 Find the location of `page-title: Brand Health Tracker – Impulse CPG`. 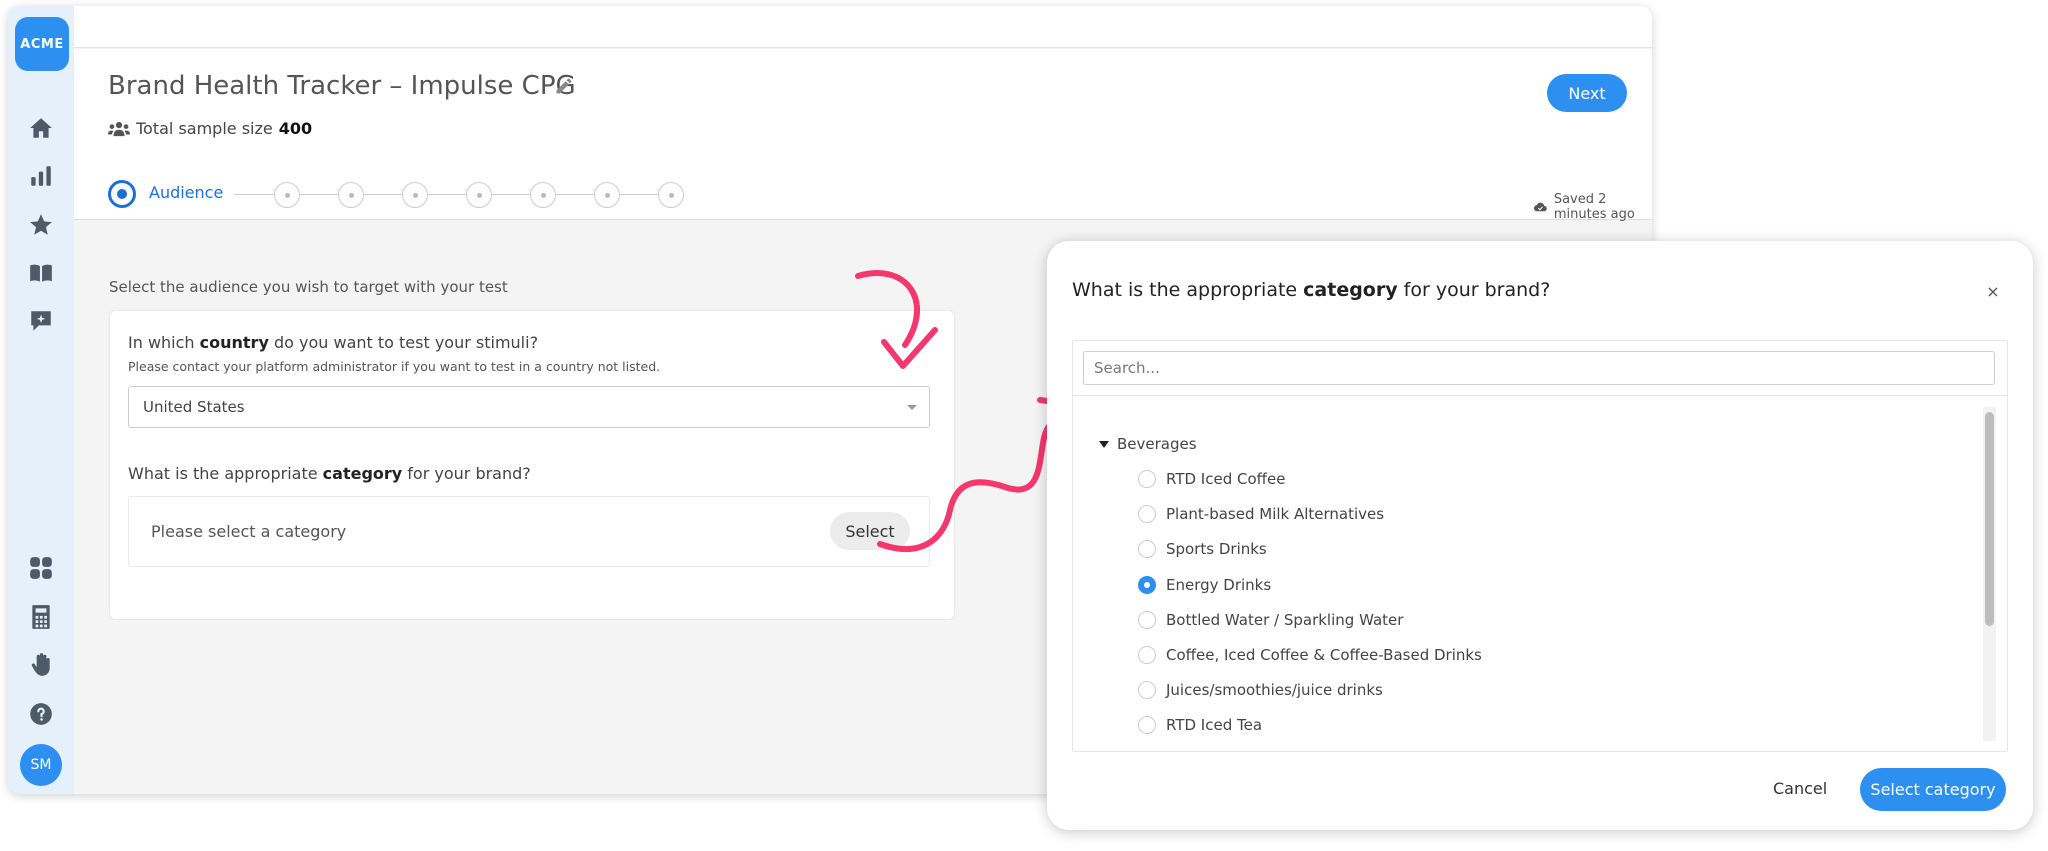

page-title: Brand Health Tracker – Impulse CPG is located at coordinates (342, 86).